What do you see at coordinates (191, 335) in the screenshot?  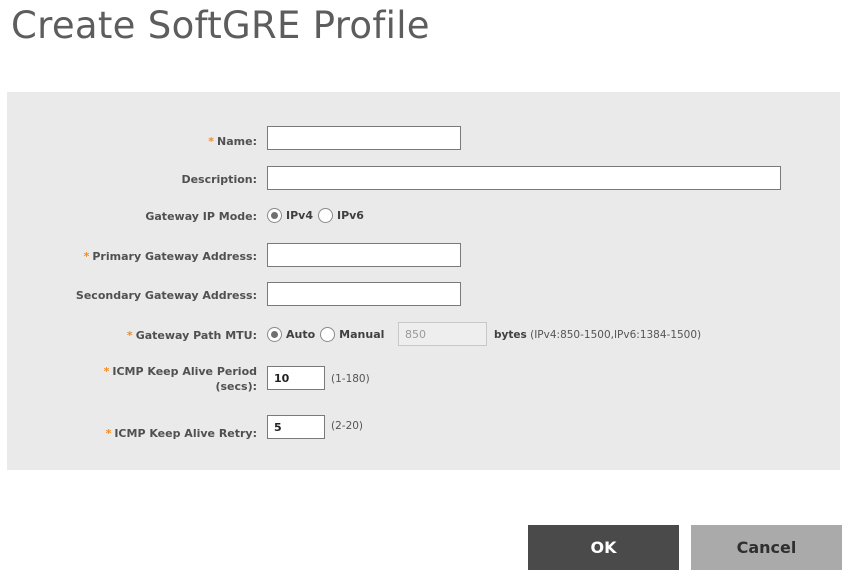 I see `gateway-path-mtu-label: * Gateway Path MTU:` at bounding box center [191, 335].